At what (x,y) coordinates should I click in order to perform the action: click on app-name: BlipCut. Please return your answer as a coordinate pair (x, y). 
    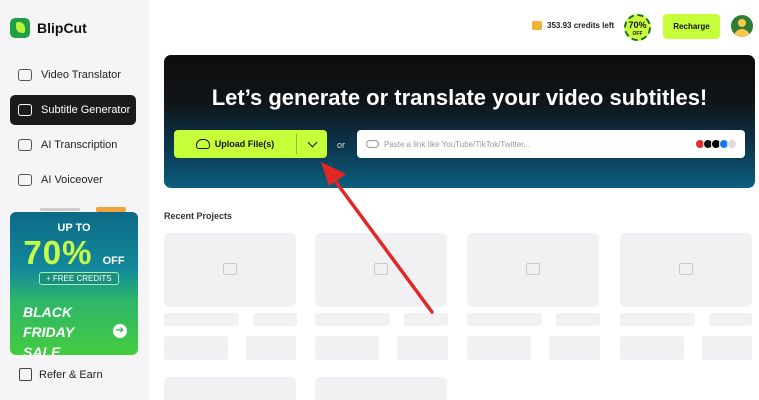
    Looking at the image, I should click on (62, 28).